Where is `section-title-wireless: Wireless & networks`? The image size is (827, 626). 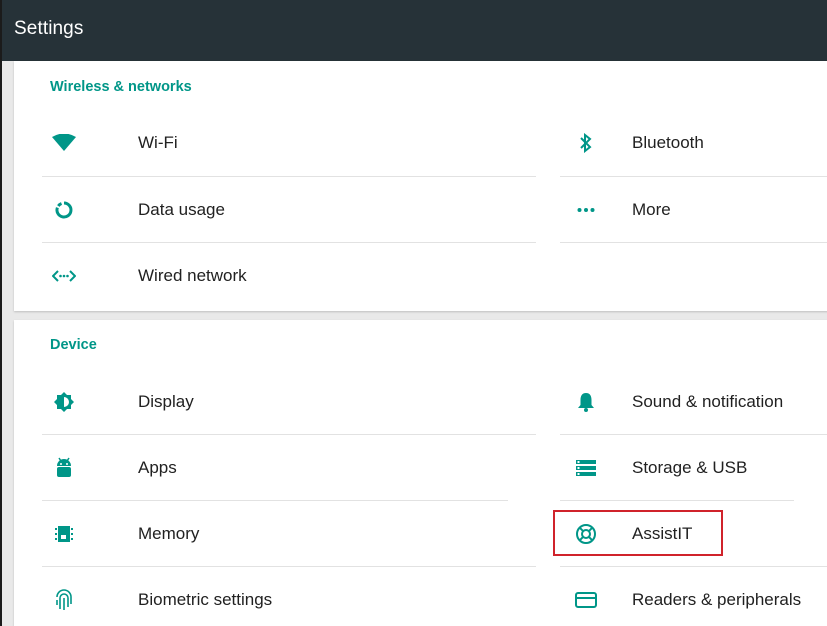
section-title-wireless: Wireless & networks is located at coordinates (121, 87).